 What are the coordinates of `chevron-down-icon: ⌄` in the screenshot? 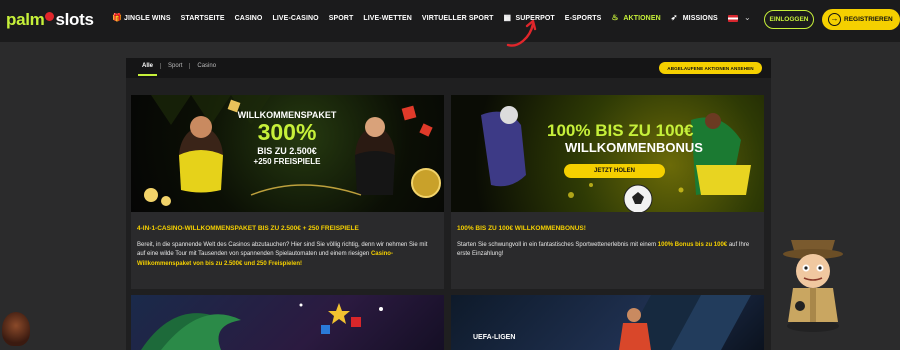 It's located at (747, 17).